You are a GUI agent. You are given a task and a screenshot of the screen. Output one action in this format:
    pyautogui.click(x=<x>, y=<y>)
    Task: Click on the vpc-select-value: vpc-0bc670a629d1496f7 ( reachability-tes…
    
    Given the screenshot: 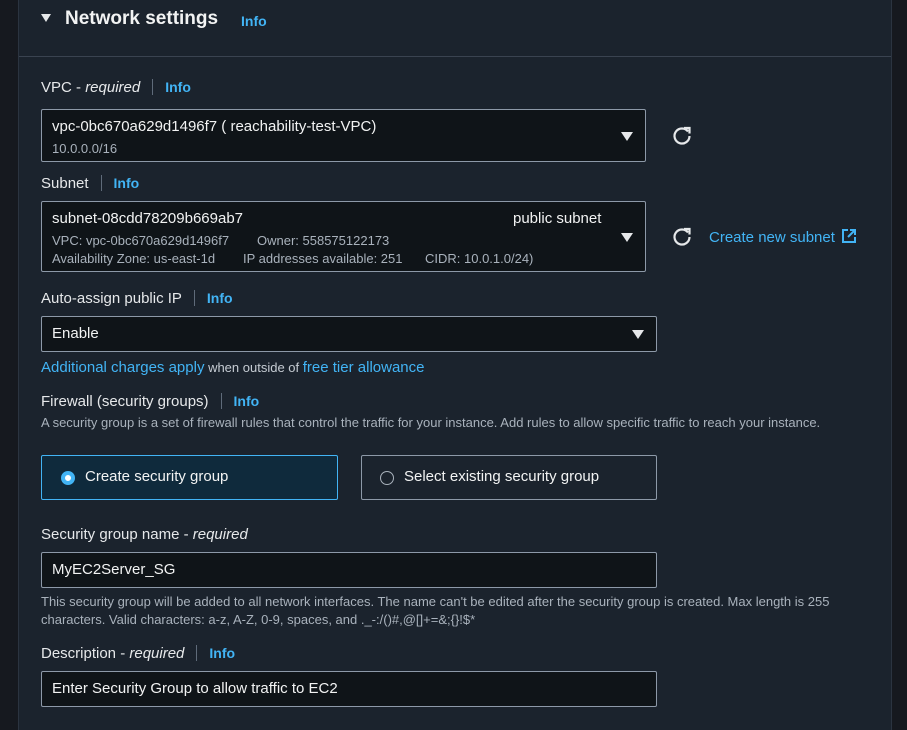 What is the action you would take?
    pyautogui.click(x=214, y=126)
    